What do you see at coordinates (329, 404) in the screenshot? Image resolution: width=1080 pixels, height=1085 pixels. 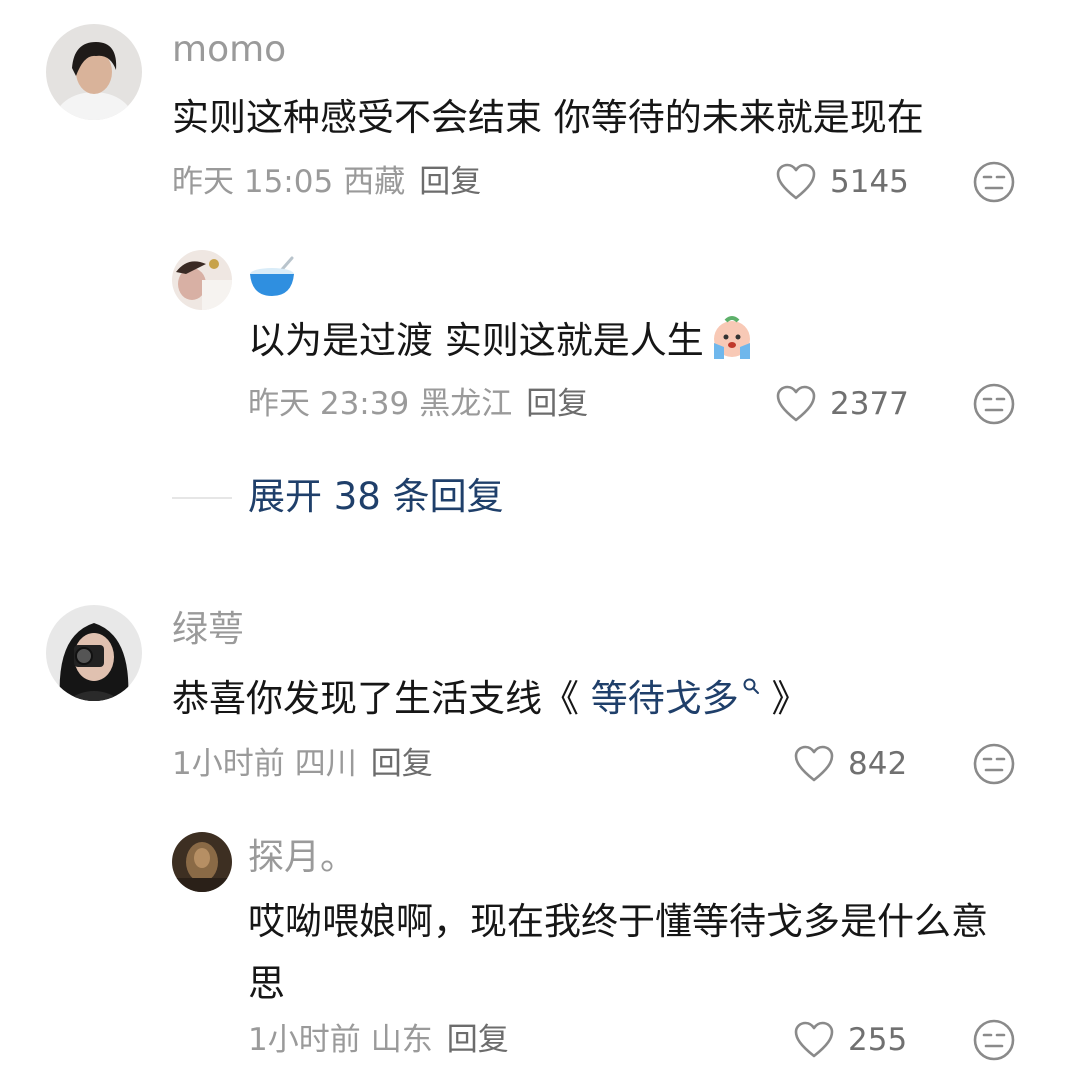 I see `reply-time: 昨天 23:39` at bounding box center [329, 404].